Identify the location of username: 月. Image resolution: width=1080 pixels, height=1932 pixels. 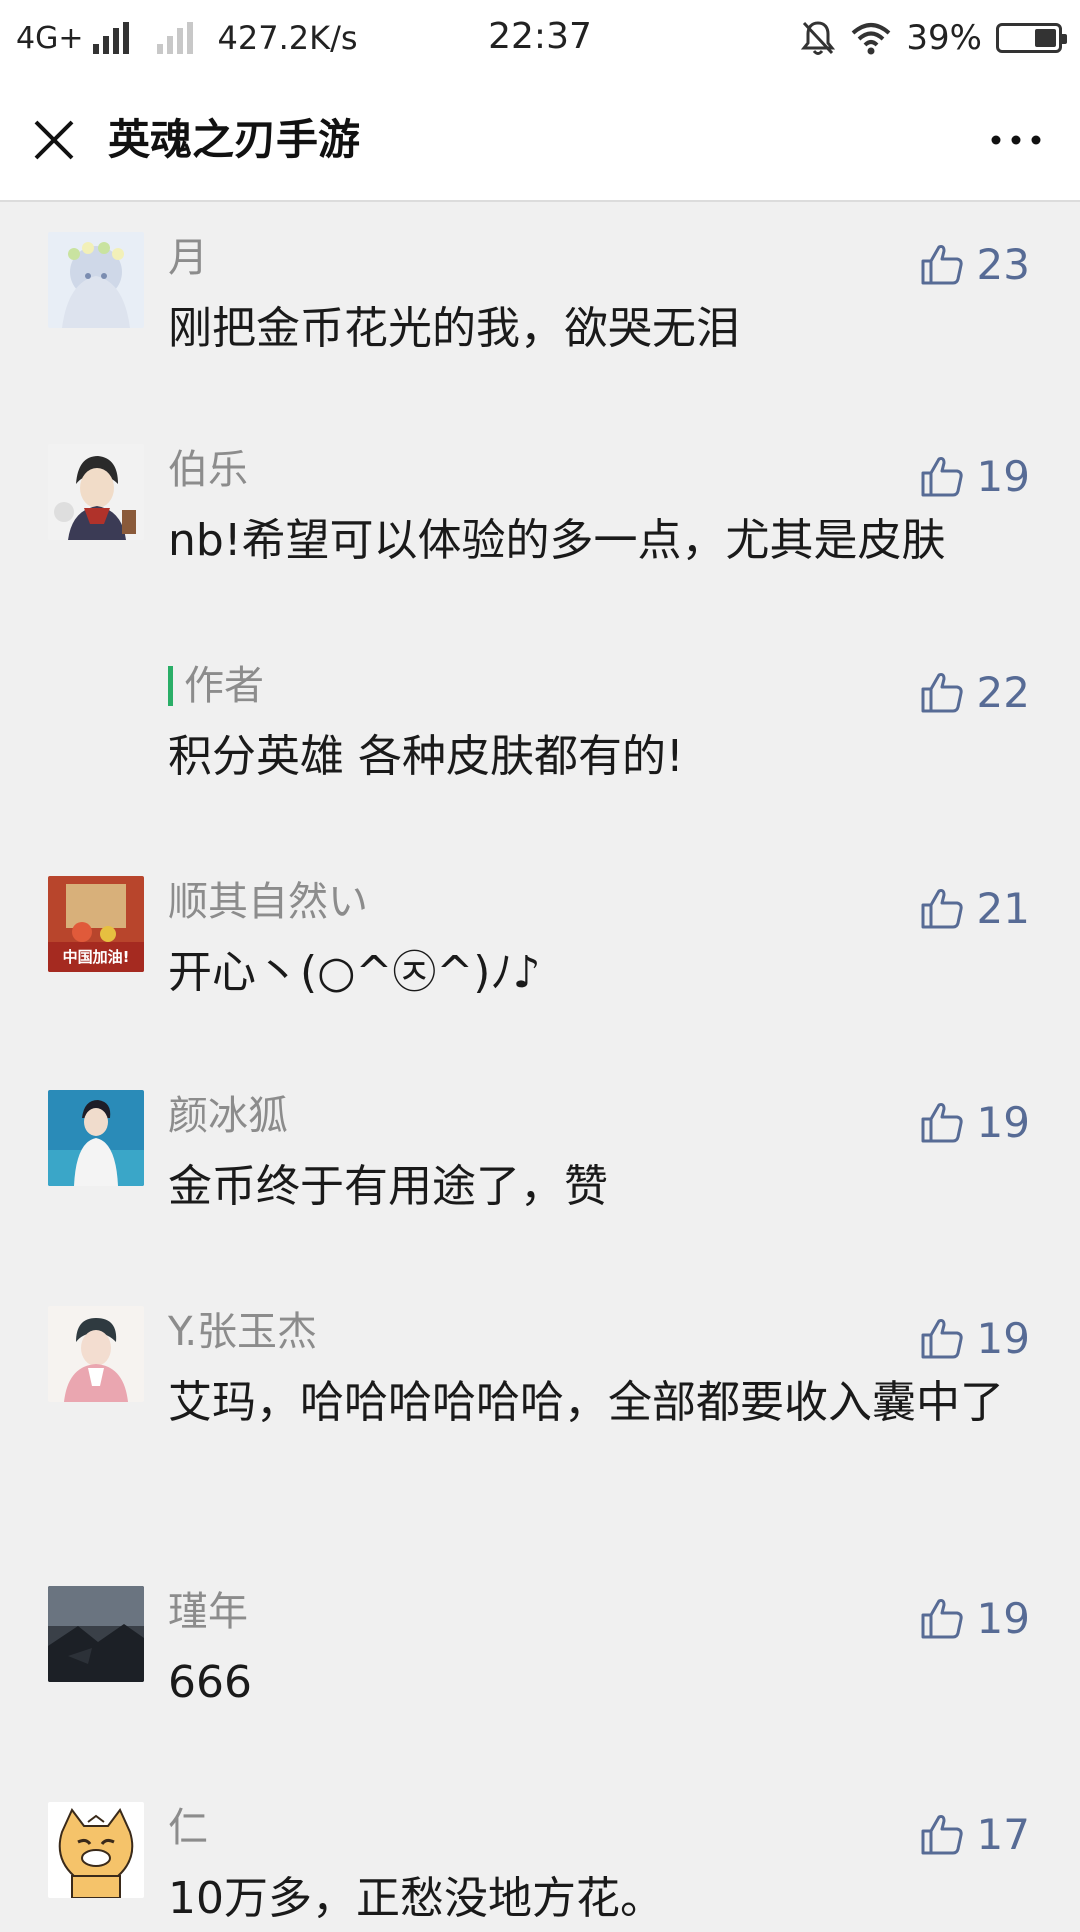
(188, 258).